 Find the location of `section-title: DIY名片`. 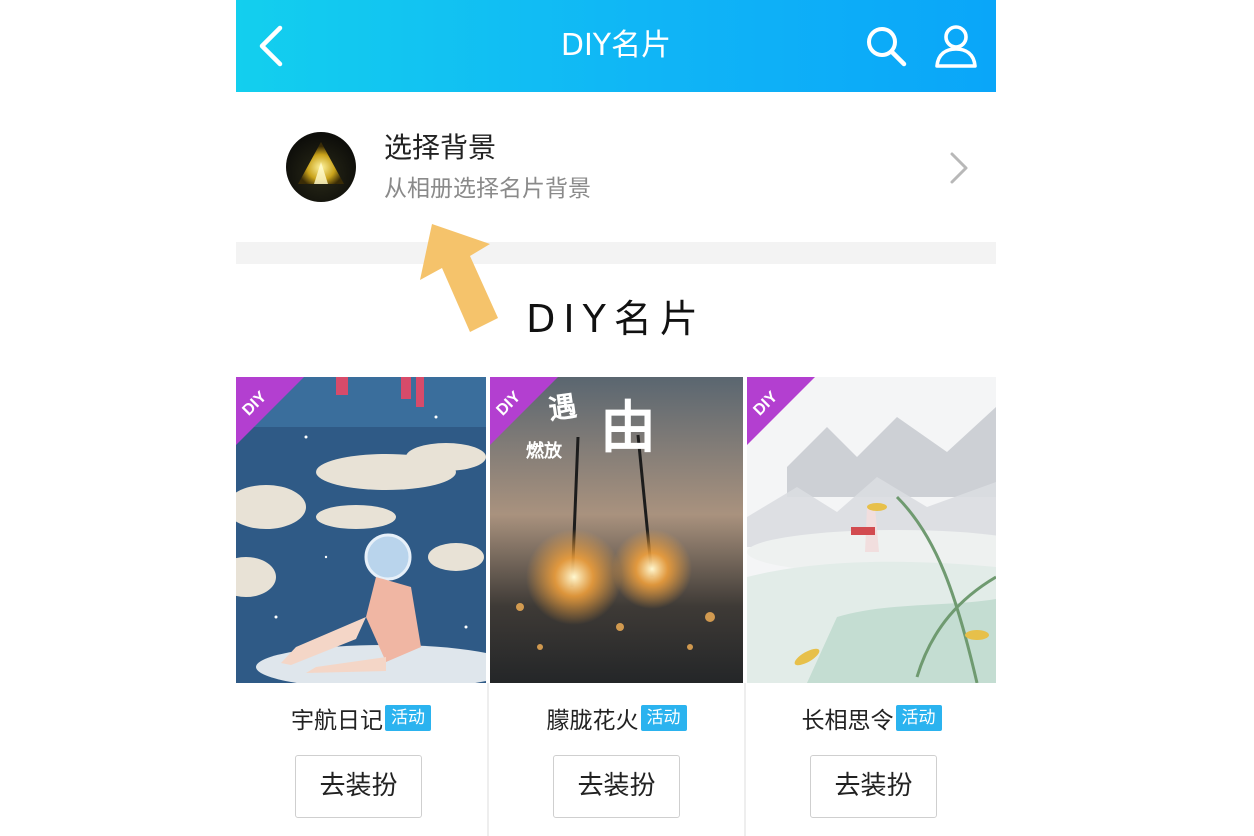

section-title: DIY名片 is located at coordinates (616, 319).